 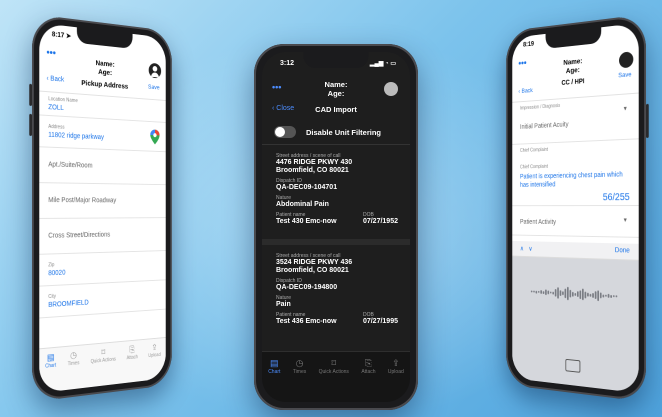 I want to click on keyboard-toolbar: ∧ ∨ Done, so click(x=575, y=250).